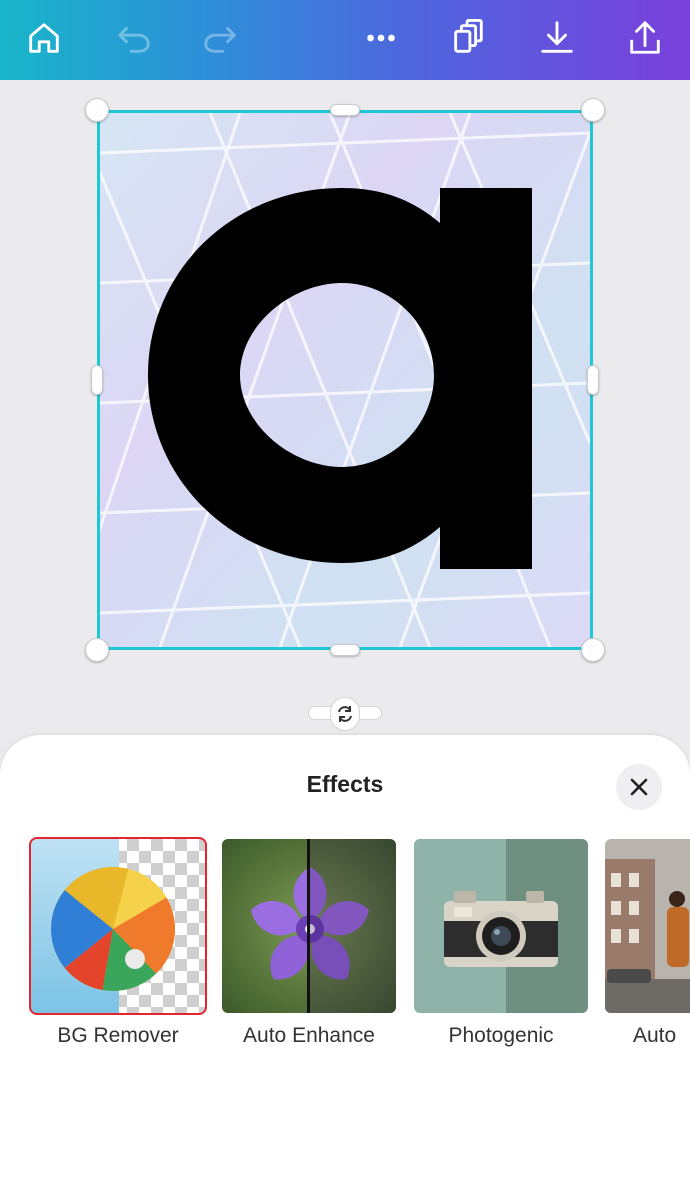 The width and height of the screenshot is (690, 1189). I want to click on street-image, so click(647, 926).